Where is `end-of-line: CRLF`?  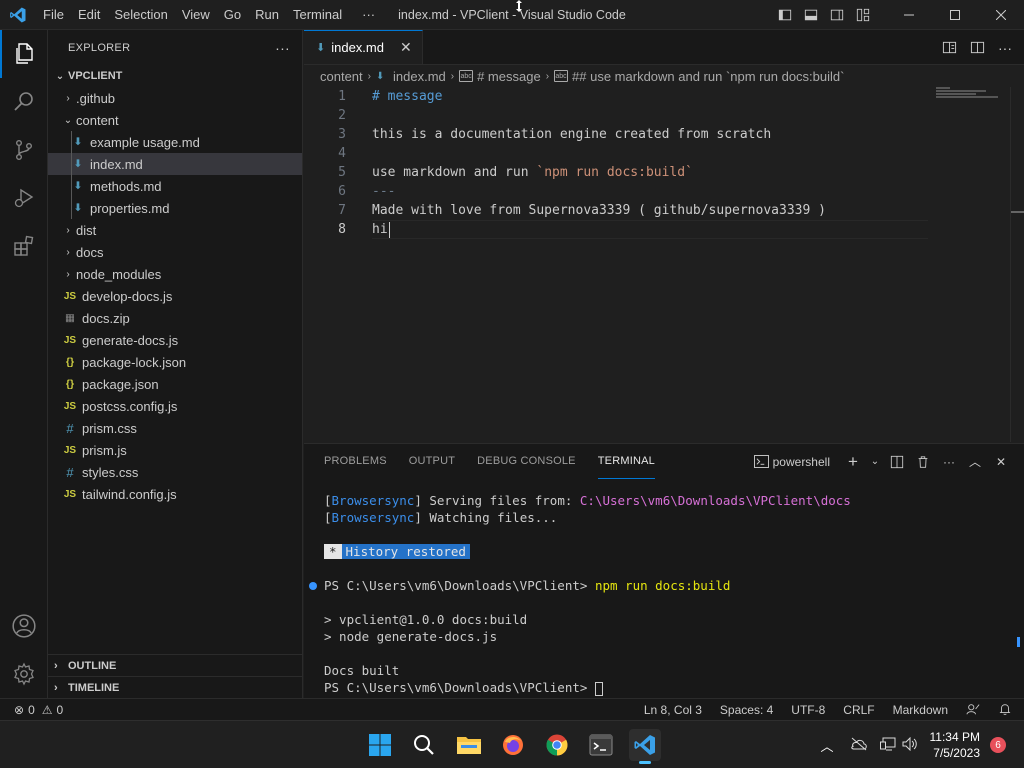 end-of-line: CRLF is located at coordinates (858, 710).